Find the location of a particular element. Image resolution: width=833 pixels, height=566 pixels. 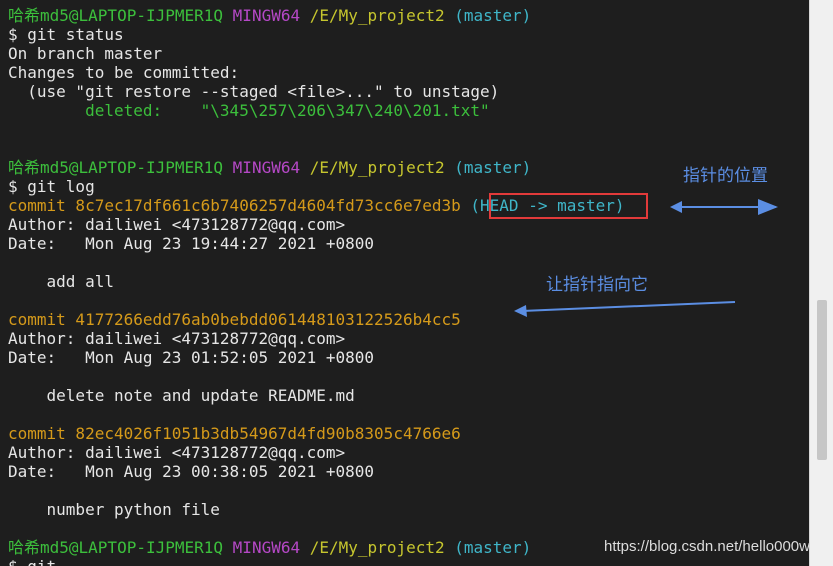

commit-message-2: delete note and update README.md is located at coordinates (181, 395).